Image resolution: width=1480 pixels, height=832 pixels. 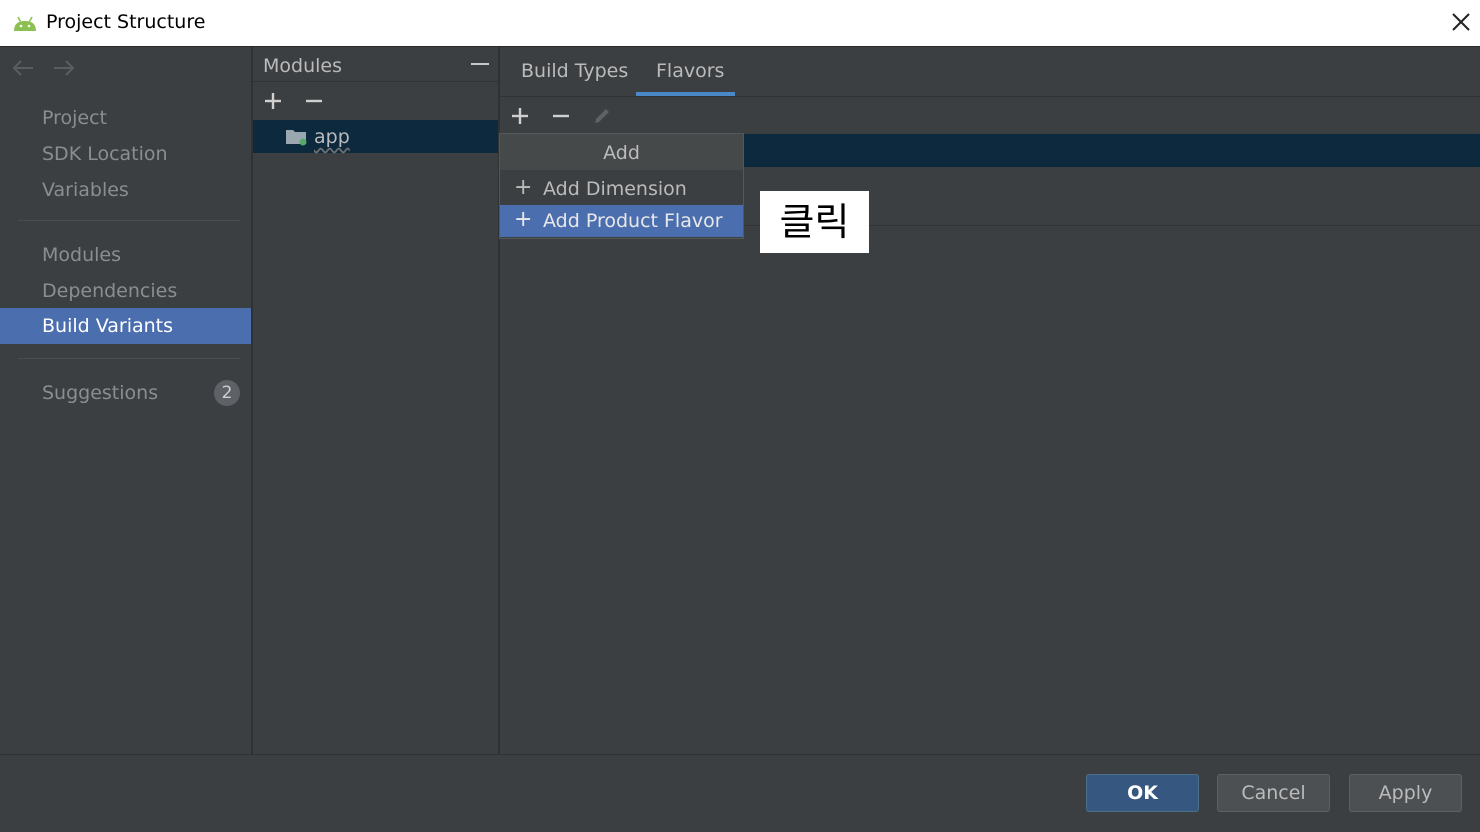 I want to click on nav-item-project: Project, so click(x=125, y=118).